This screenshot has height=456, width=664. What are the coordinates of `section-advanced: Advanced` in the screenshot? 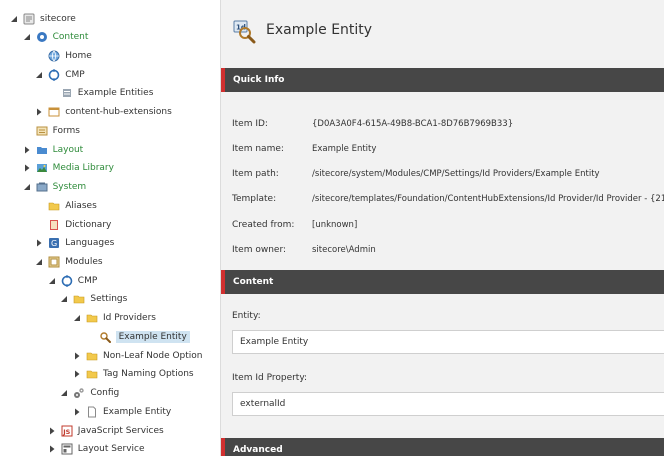 It's located at (442, 447).